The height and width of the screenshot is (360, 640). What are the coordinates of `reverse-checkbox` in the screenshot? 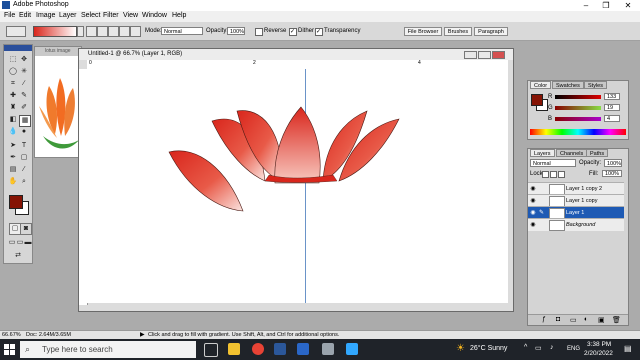 It's located at (259, 32).